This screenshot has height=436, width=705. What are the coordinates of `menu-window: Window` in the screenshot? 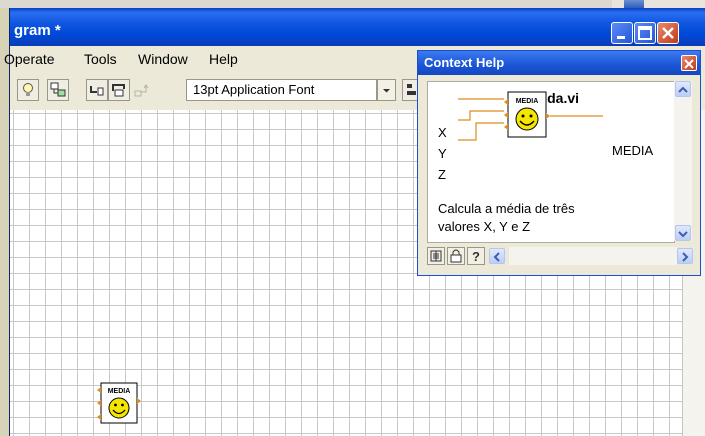 It's located at (163, 59).